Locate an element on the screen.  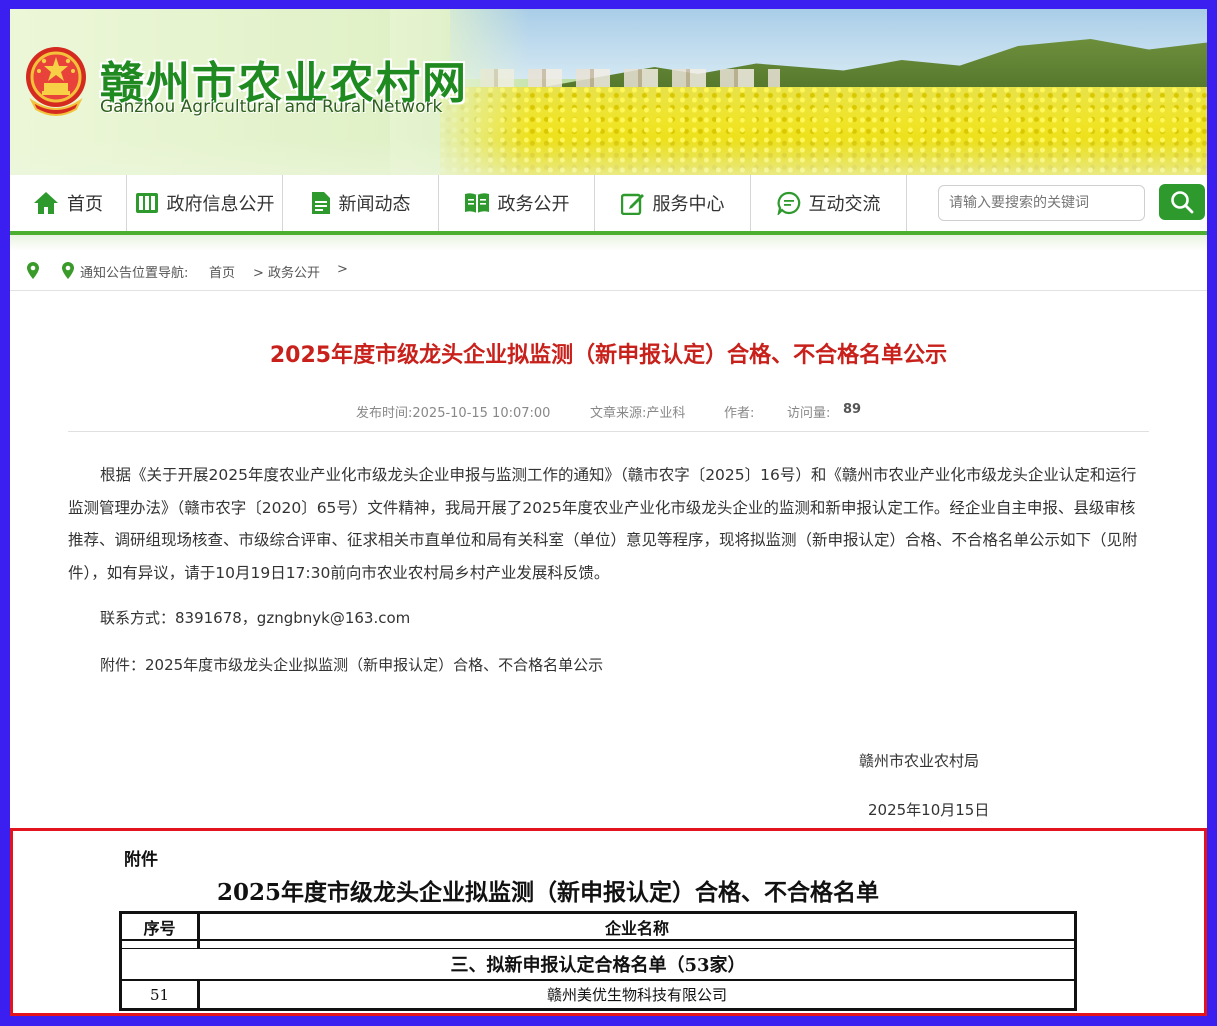
meta-divider is located at coordinates (608, 431).